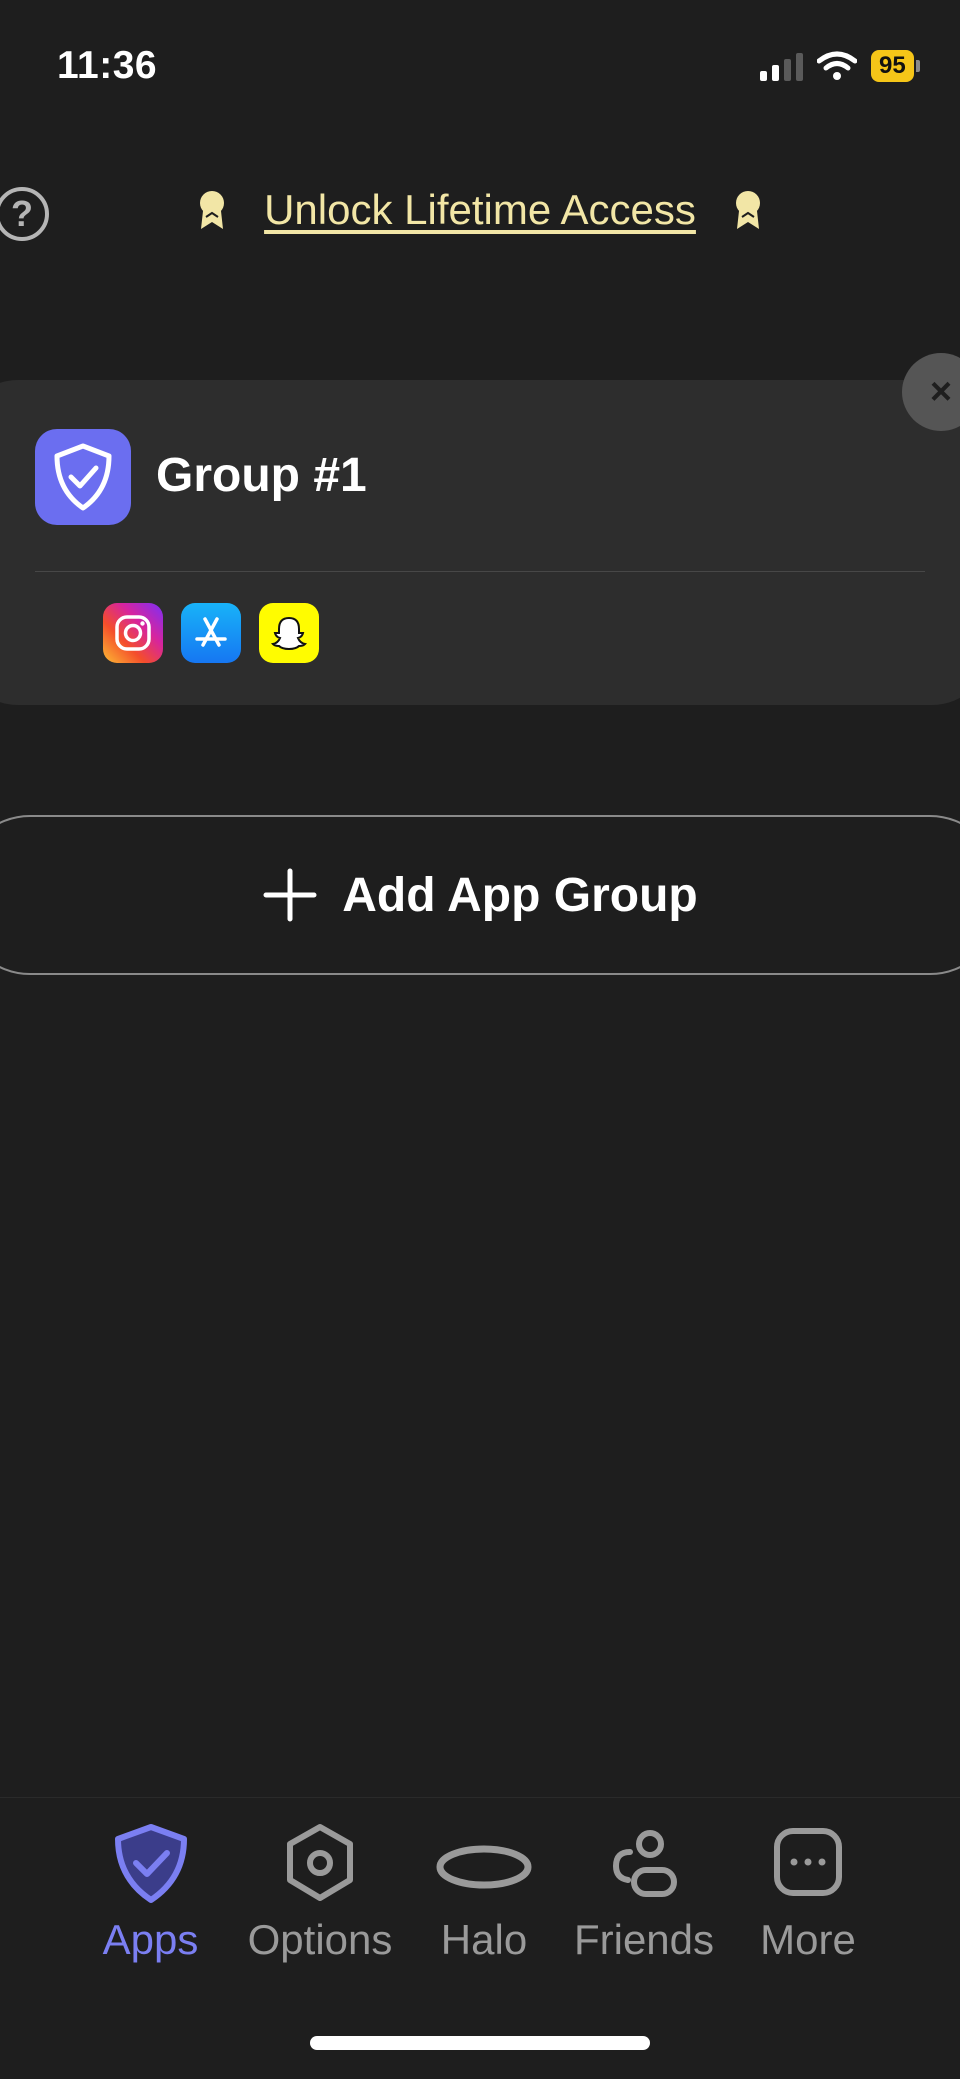 The width and height of the screenshot is (960, 2079). I want to click on plus-icon, so click(290, 895).